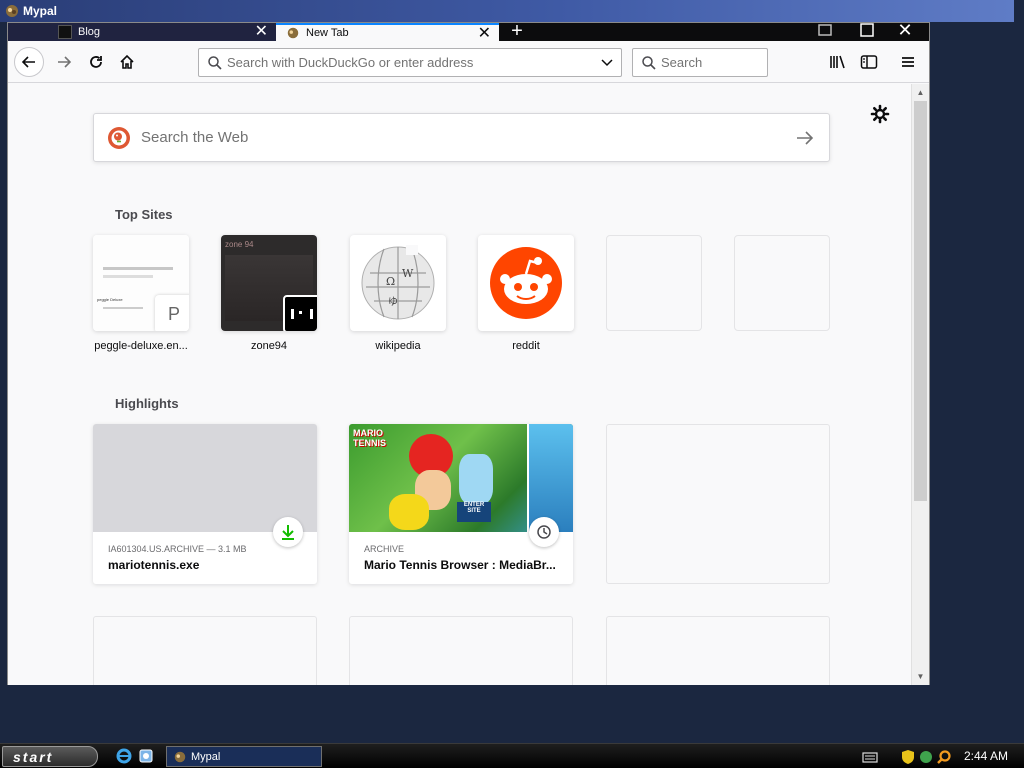 The width and height of the screenshot is (1024, 768). Describe the element at coordinates (269, 283) in the screenshot. I see `top-site-tile: zone 94` at that location.